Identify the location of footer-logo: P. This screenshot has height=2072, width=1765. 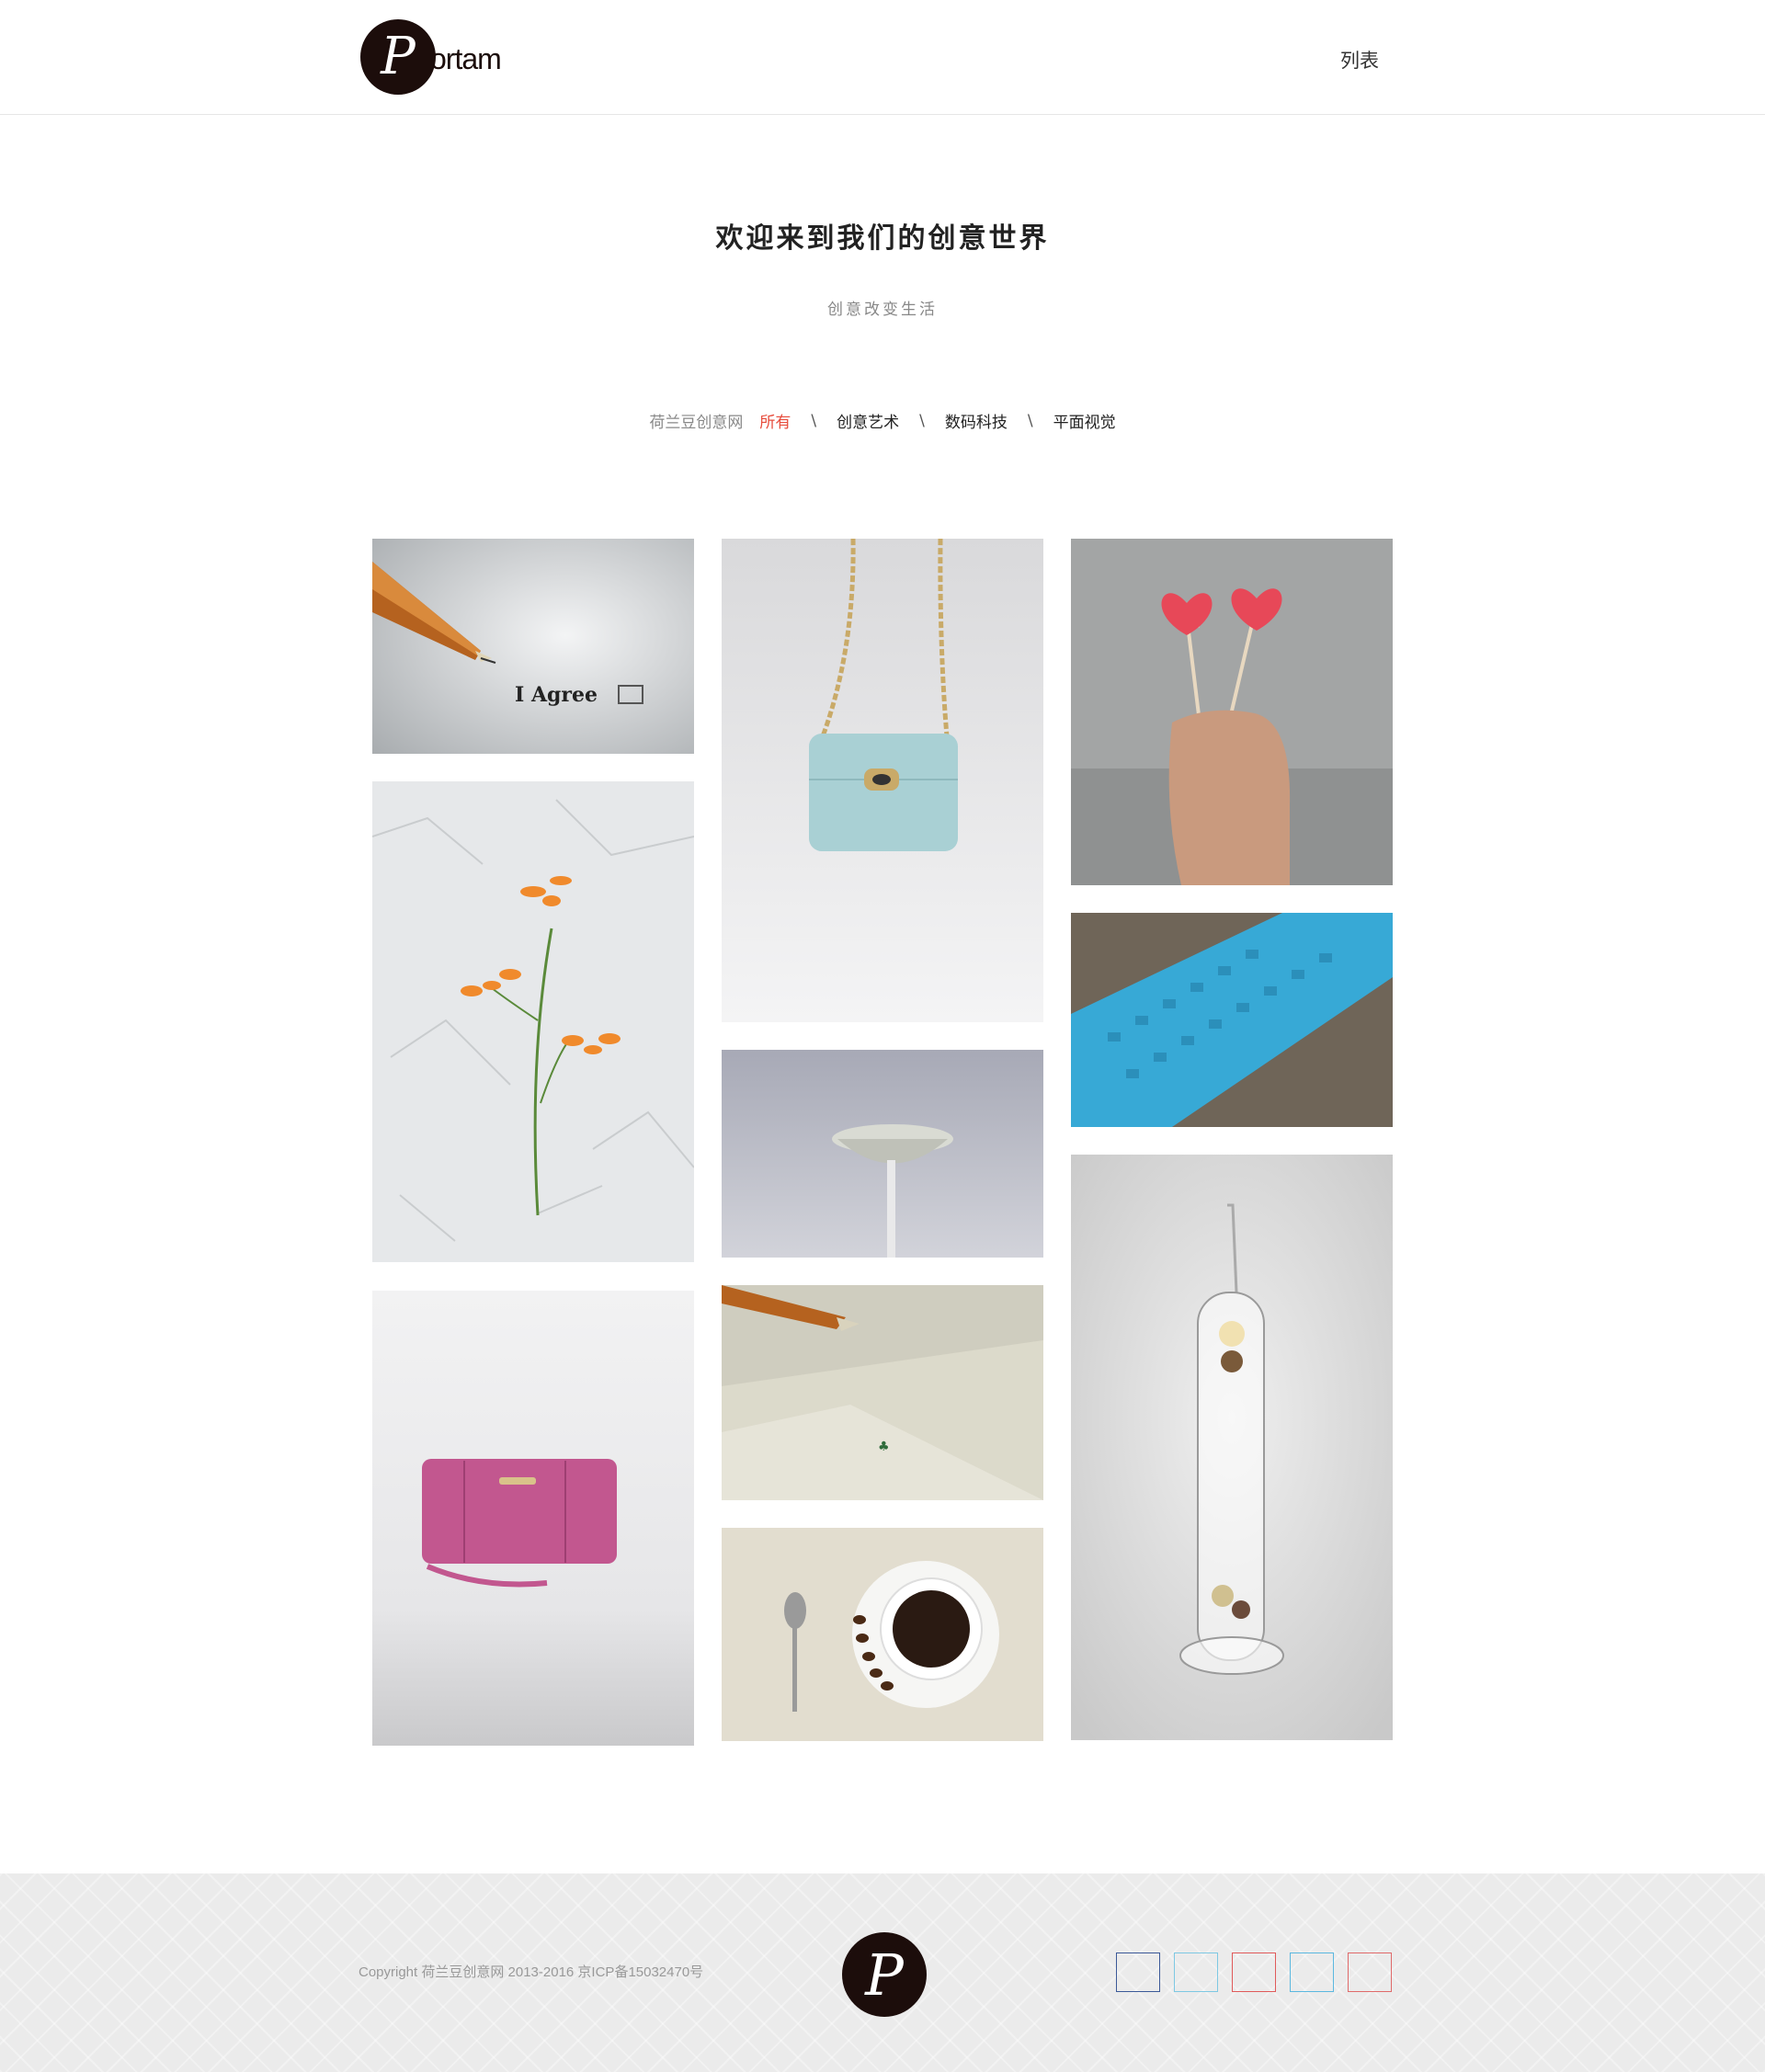
(885, 1974).